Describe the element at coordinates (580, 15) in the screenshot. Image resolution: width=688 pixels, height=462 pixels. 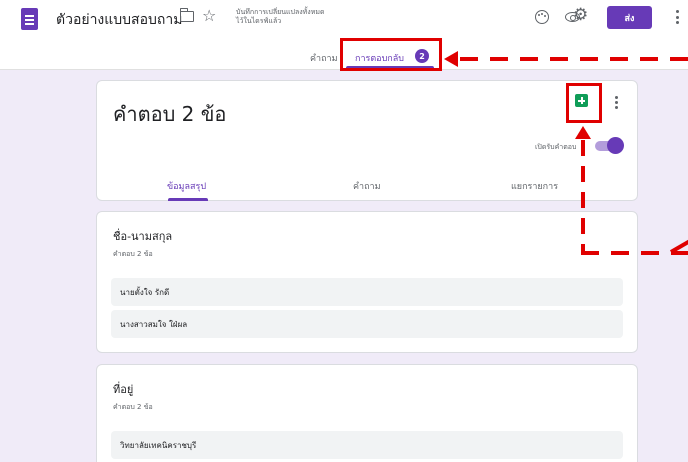
I see `gear-icon: ⚙` at that location.